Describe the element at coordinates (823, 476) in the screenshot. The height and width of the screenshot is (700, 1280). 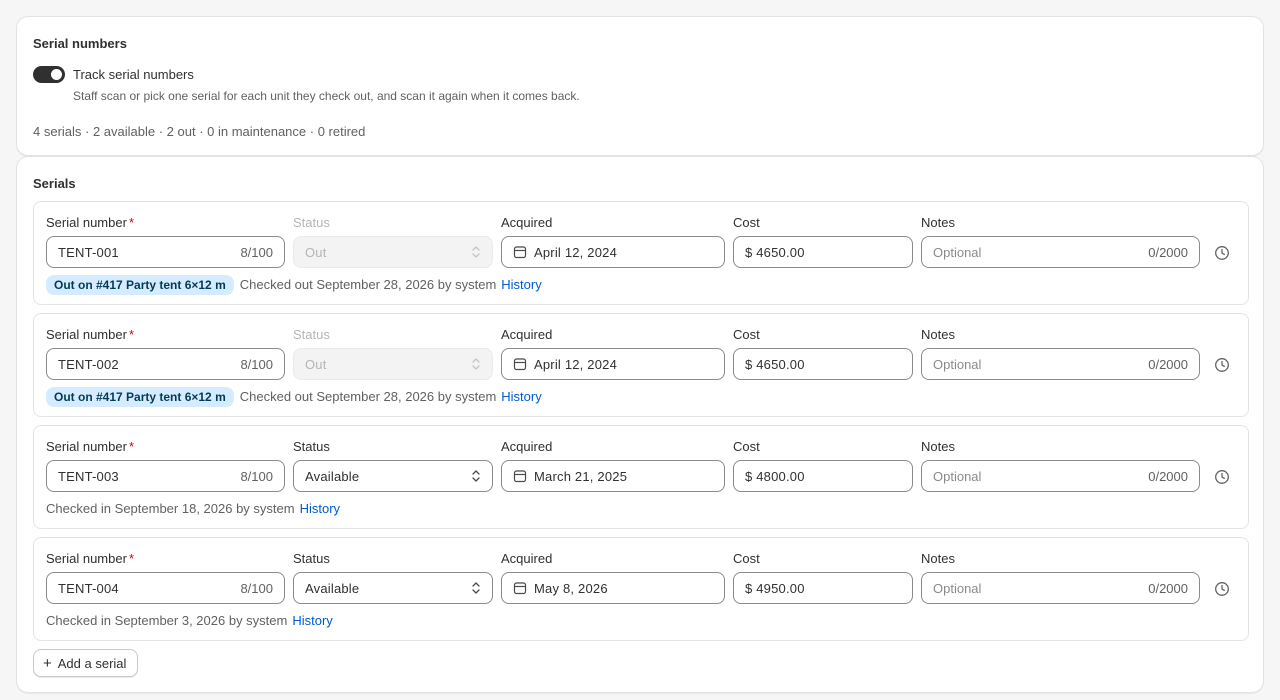
I see `cost-input: $ 4800.00` at that location.